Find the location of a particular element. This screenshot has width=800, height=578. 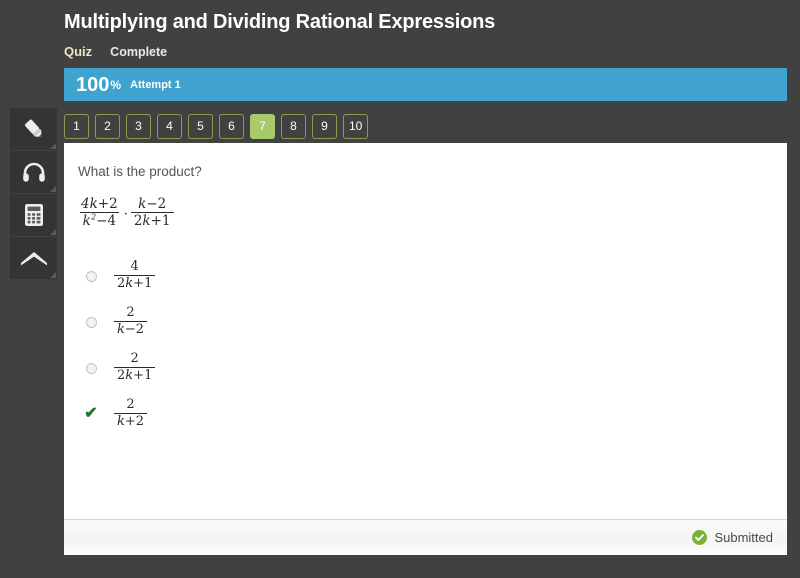

option-1-math: 4 2k+1 is located at coordinates (135, 275).